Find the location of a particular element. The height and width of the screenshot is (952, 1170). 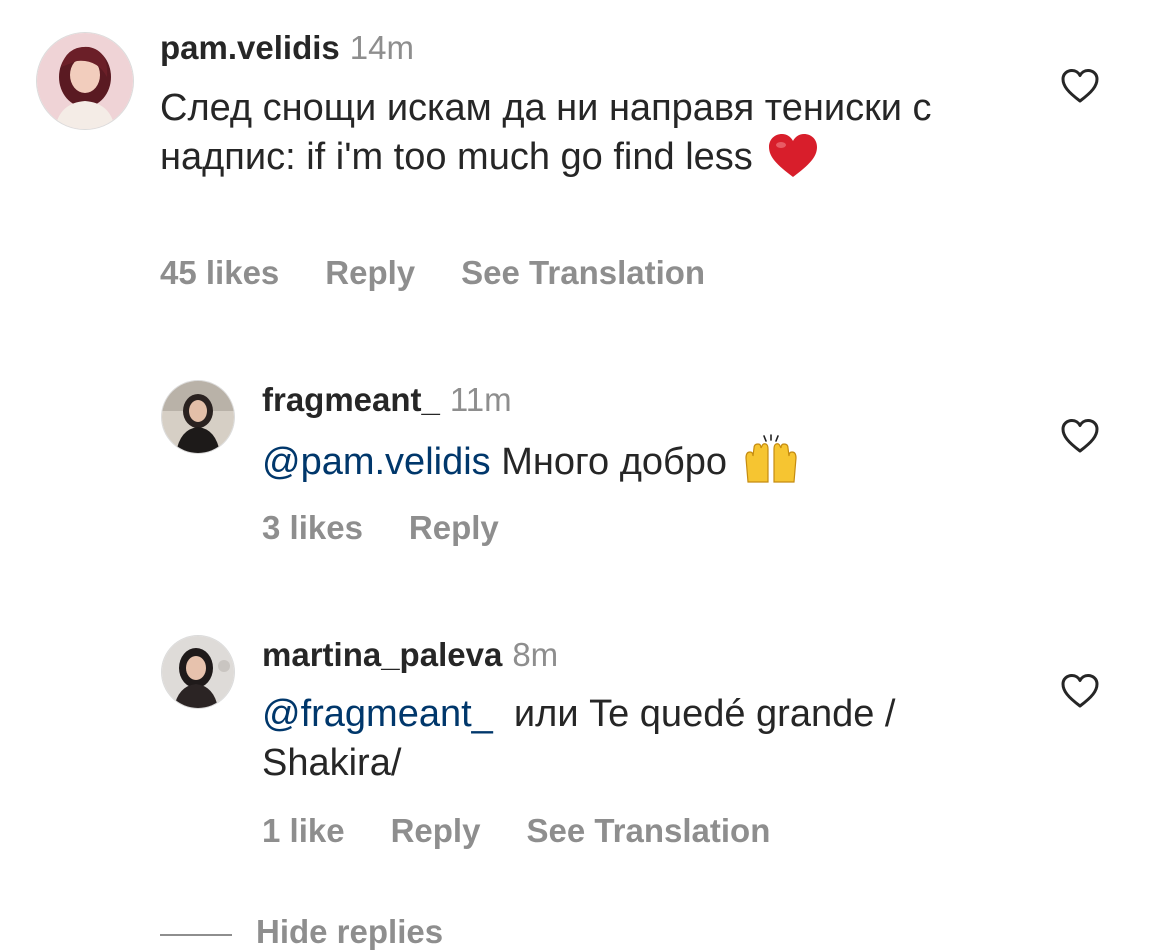

username: pam.velidis is located at coordinates (250, 47).